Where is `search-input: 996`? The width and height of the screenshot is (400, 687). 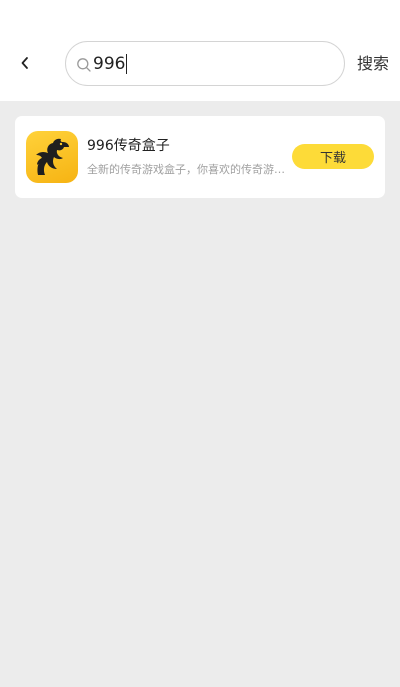
search-input: 996 is located at coordinates (110, 64).